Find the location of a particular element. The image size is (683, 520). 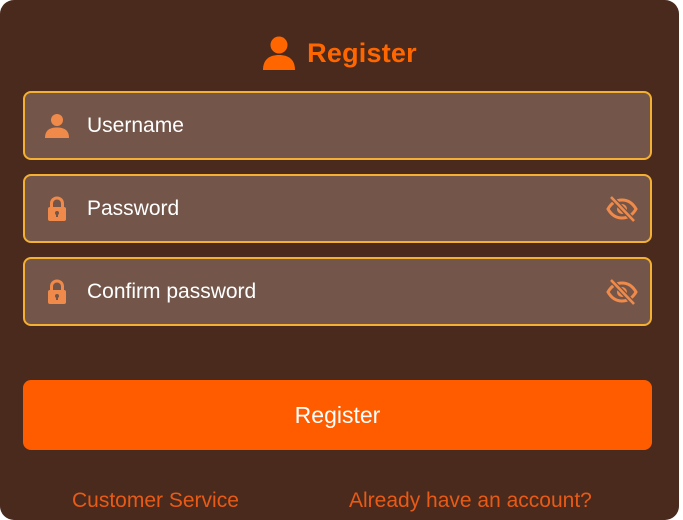

confirm-password-input is located at coordinates (337, 291).